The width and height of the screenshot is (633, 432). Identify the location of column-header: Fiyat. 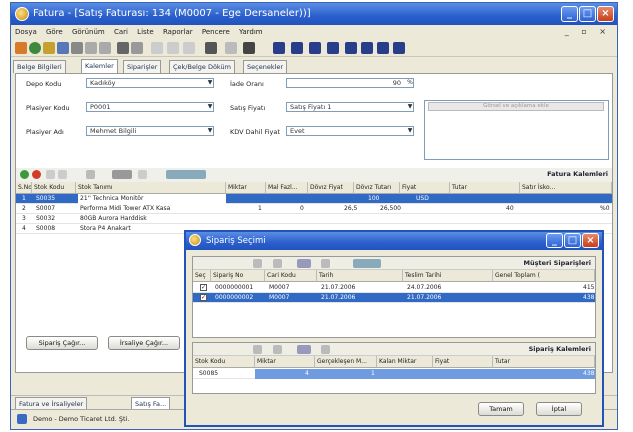
(425, 188).